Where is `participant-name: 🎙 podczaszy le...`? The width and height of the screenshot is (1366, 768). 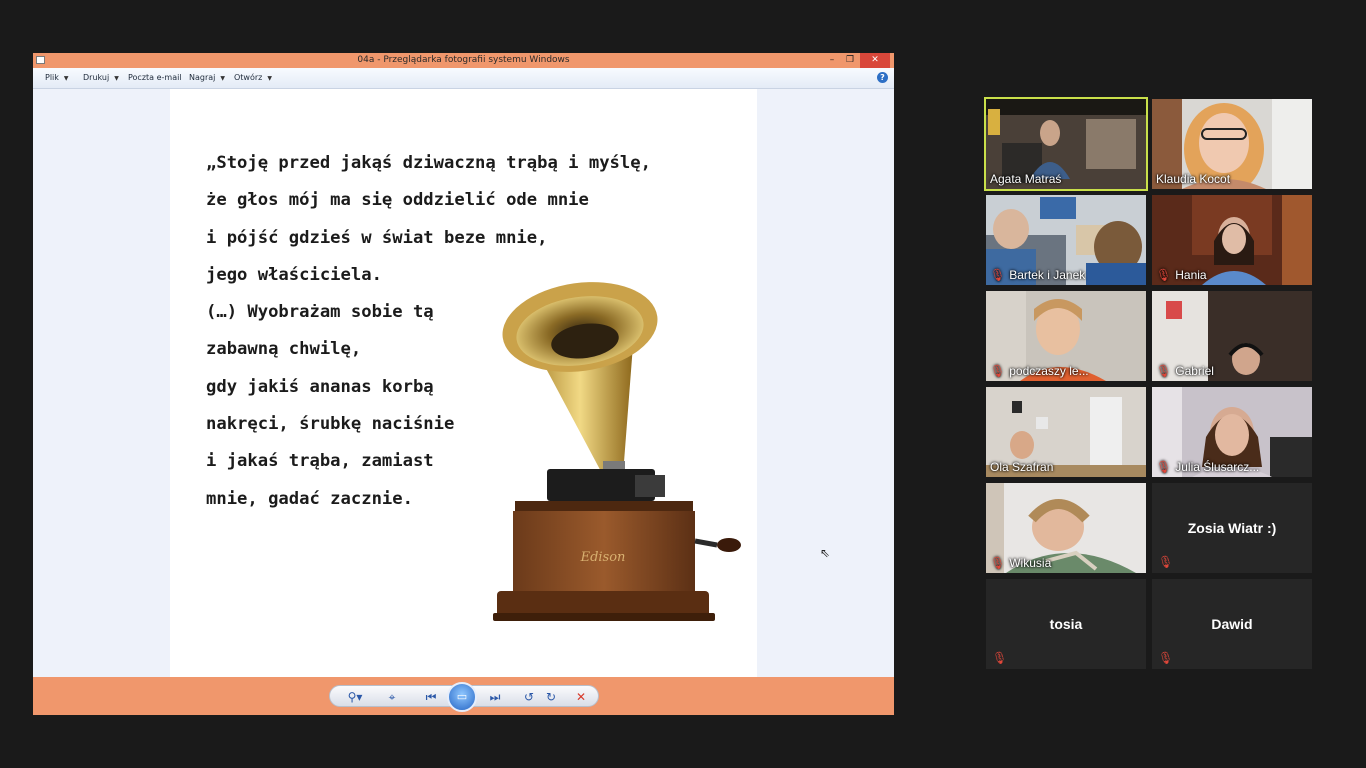
participant-name: 🎙 podczaszy le... is located at coordinates (1039, 371).